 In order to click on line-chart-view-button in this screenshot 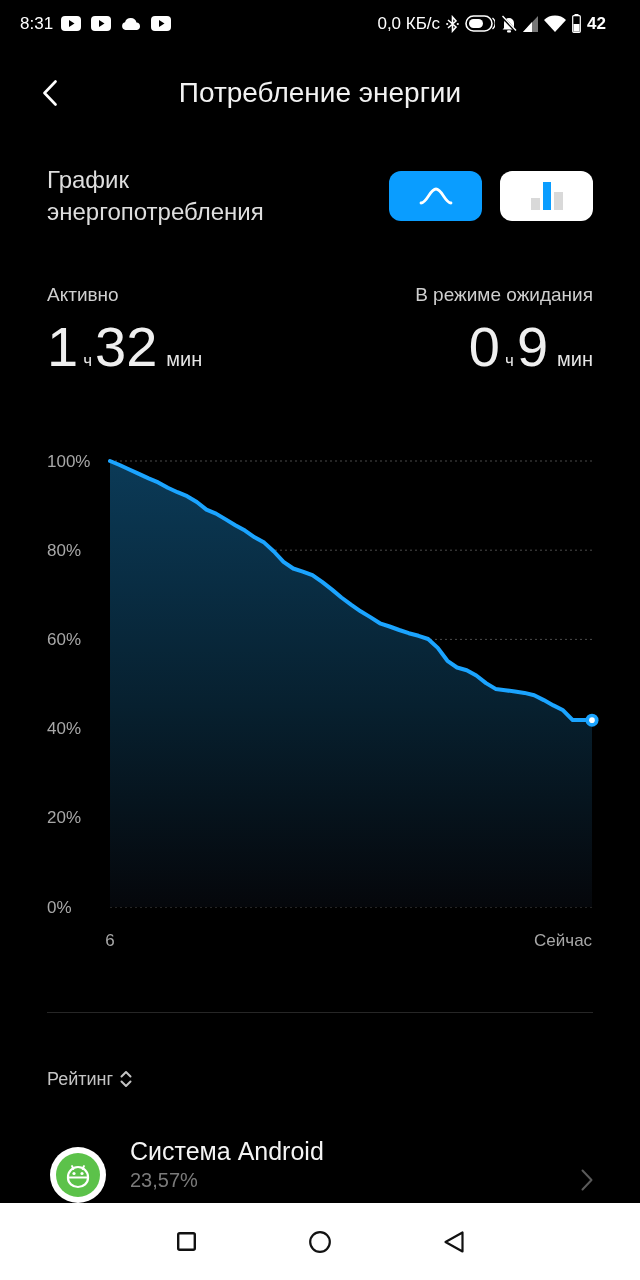, I will do `click(435, 196)`.